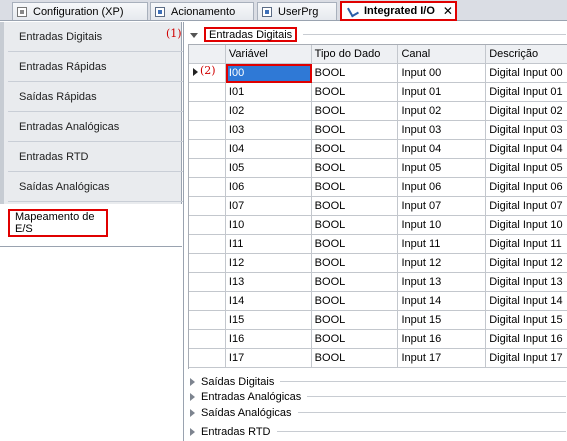  I want to click on description-cell: Digital Input 11, so click(526, 244).